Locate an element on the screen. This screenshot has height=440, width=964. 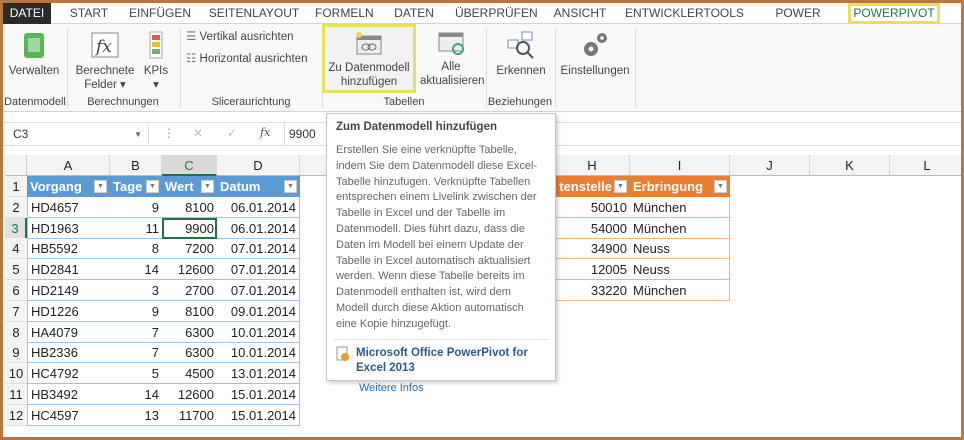
kpis-button: KPIs ▾ is located at coordinates (156, 61).